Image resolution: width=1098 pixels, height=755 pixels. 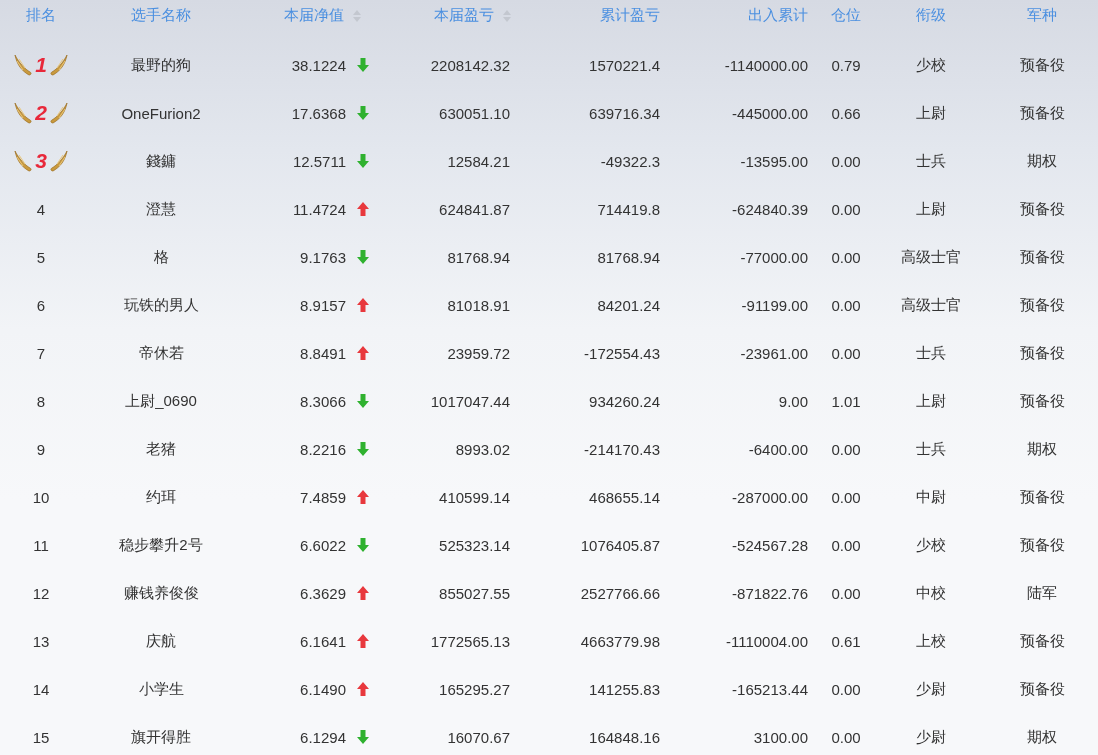 What do you see at coordinates (474, 689) in the screenshot?
I see `profit-cell: 165295.27` at bounding box center [474, 689].